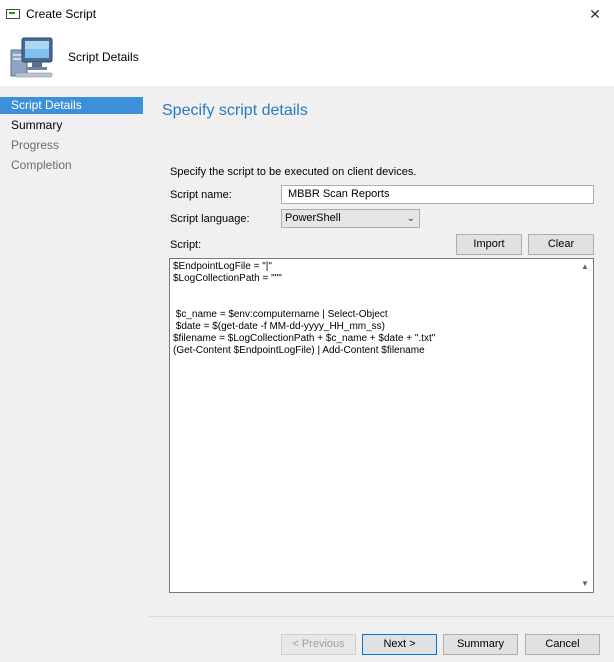  I want to click on sidebar-item-completion: Completion, so click(41, 165).